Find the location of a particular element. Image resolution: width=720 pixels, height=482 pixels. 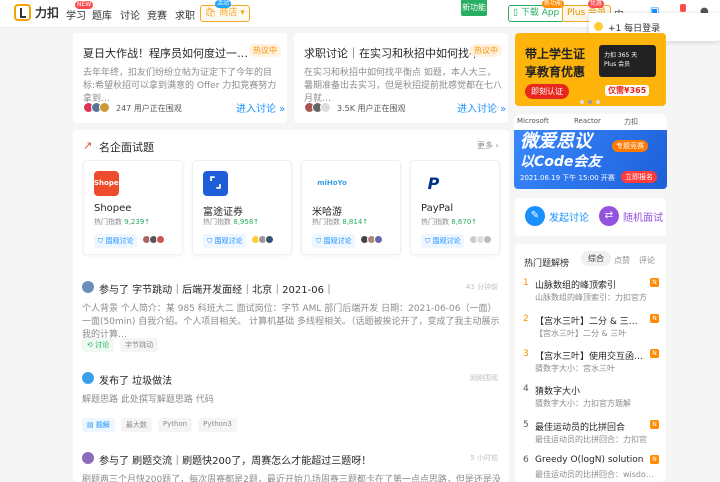

start-discussion-button: ✎ 发起讨论 is located at coordinates (557, 216).